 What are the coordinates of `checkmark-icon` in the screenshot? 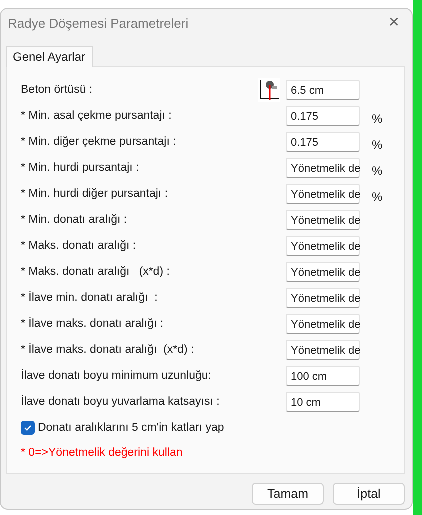 It's located at (28, 428).